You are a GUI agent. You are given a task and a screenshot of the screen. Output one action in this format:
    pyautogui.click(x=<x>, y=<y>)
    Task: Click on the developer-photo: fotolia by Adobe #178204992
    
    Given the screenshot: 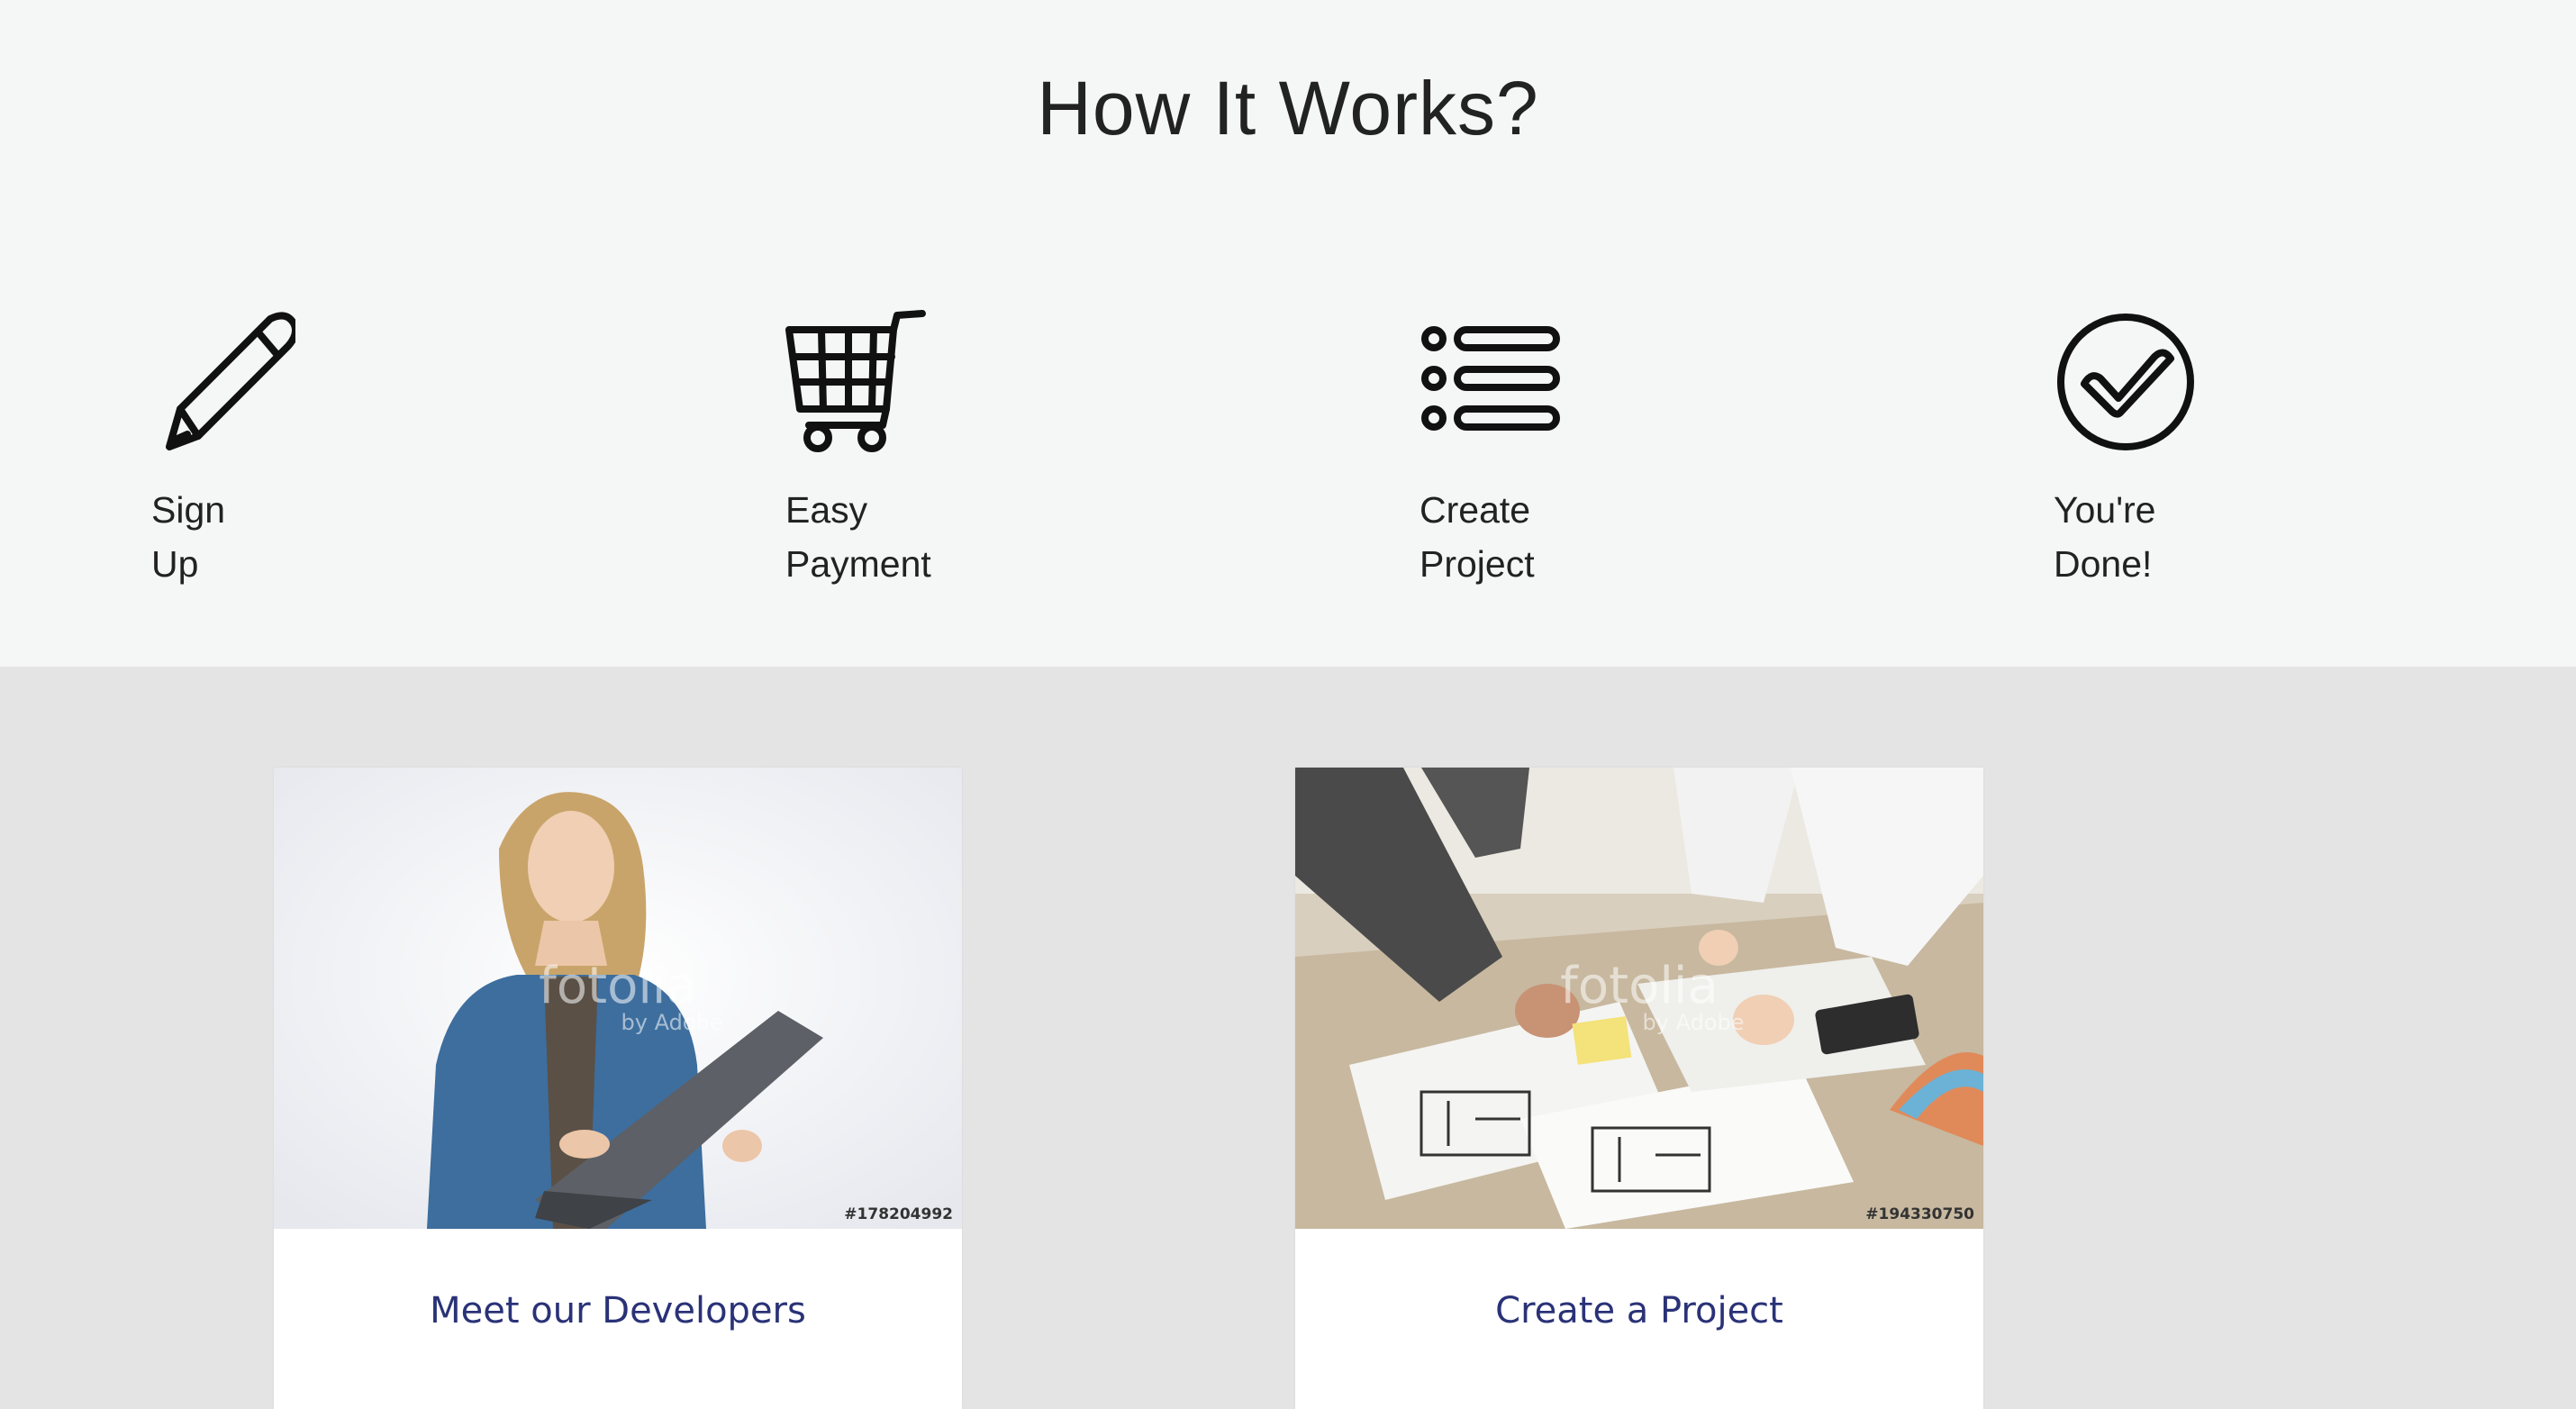 What is the action you would take?
    pyautogui.click(x=618, y=998)
    